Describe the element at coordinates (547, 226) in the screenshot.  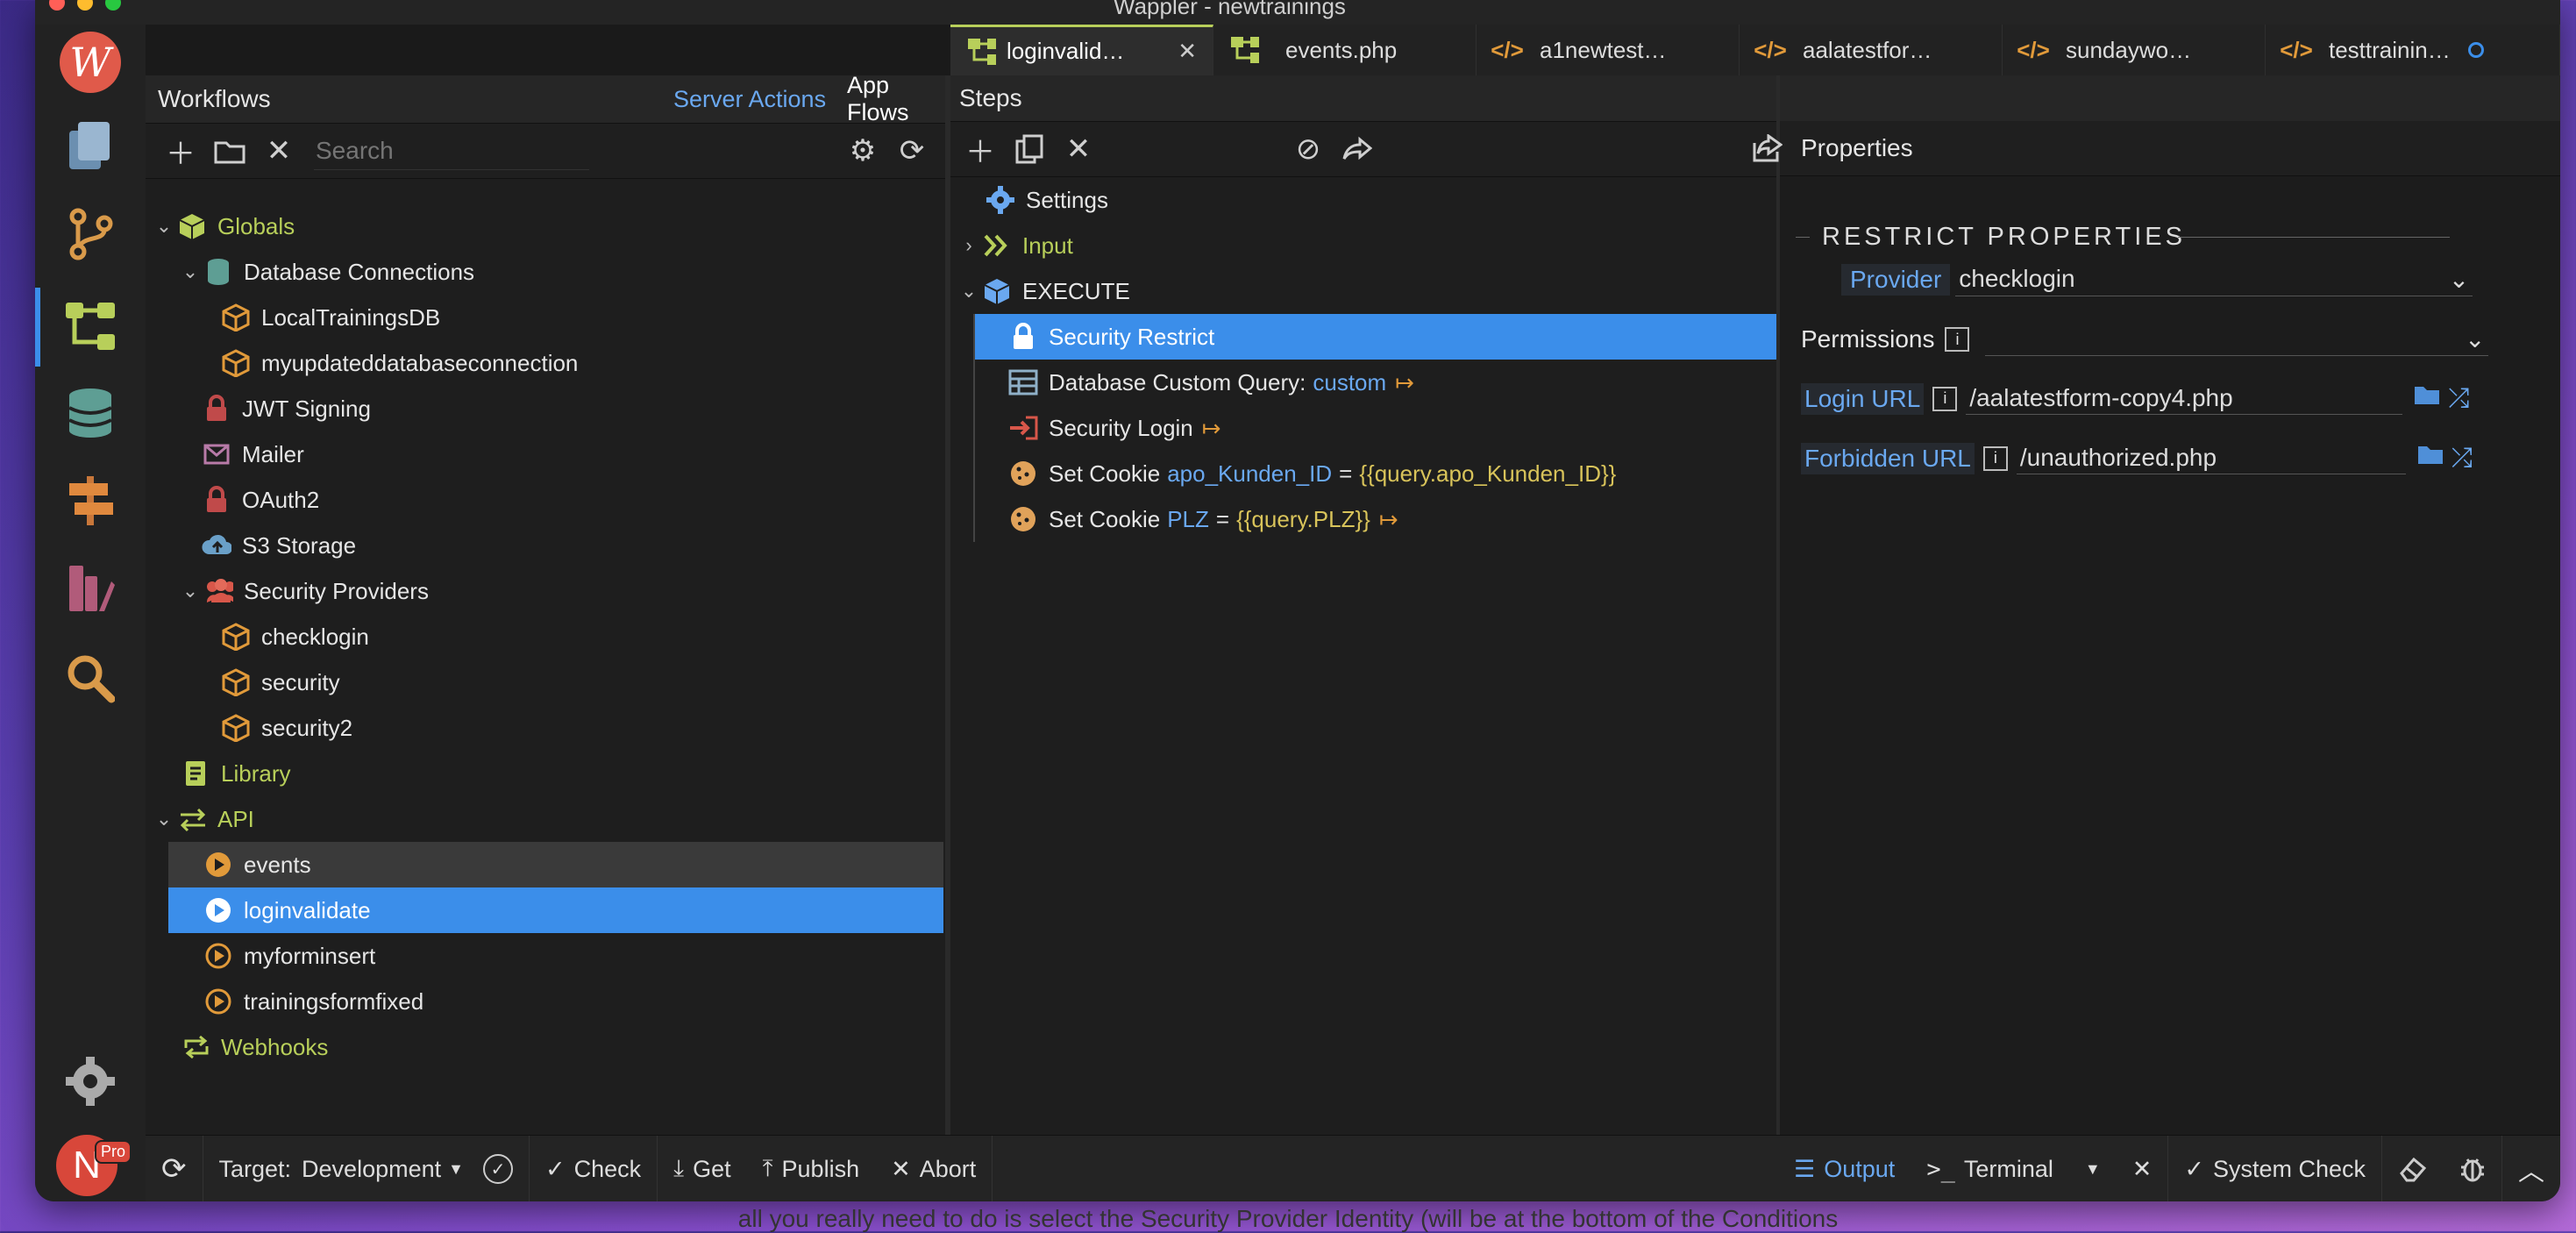
I see `tree-item-globals: ⌄ Globals` at that location.